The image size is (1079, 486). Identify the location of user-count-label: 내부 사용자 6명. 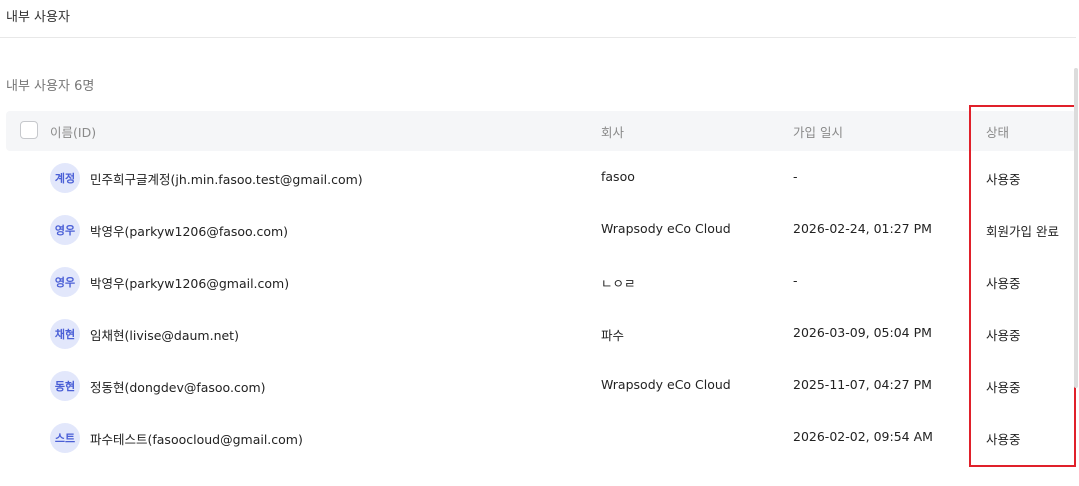
(50, 86).